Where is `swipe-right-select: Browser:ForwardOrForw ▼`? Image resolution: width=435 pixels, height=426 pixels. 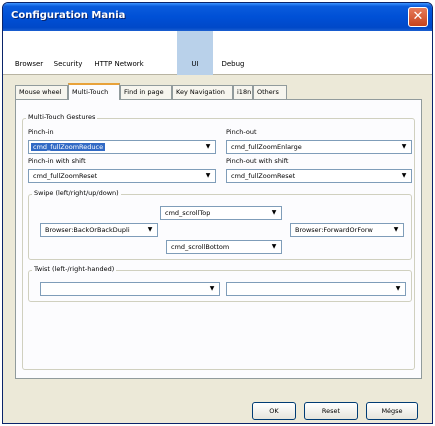
swipe-right-select: Browser:ForwardOrForw ▼ is located at coordinates (347, 230).